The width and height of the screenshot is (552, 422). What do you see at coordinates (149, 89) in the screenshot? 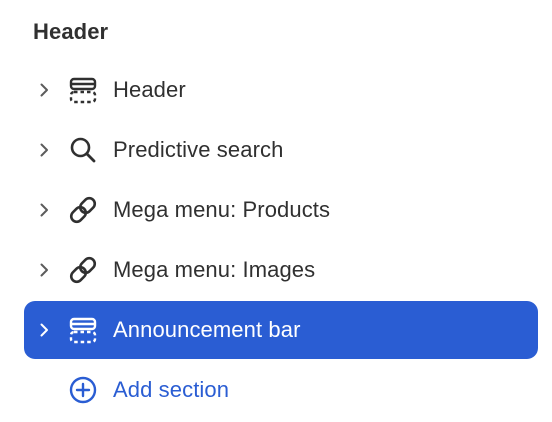
I see `section-item-label: Header` at bounding box center [149, 89].